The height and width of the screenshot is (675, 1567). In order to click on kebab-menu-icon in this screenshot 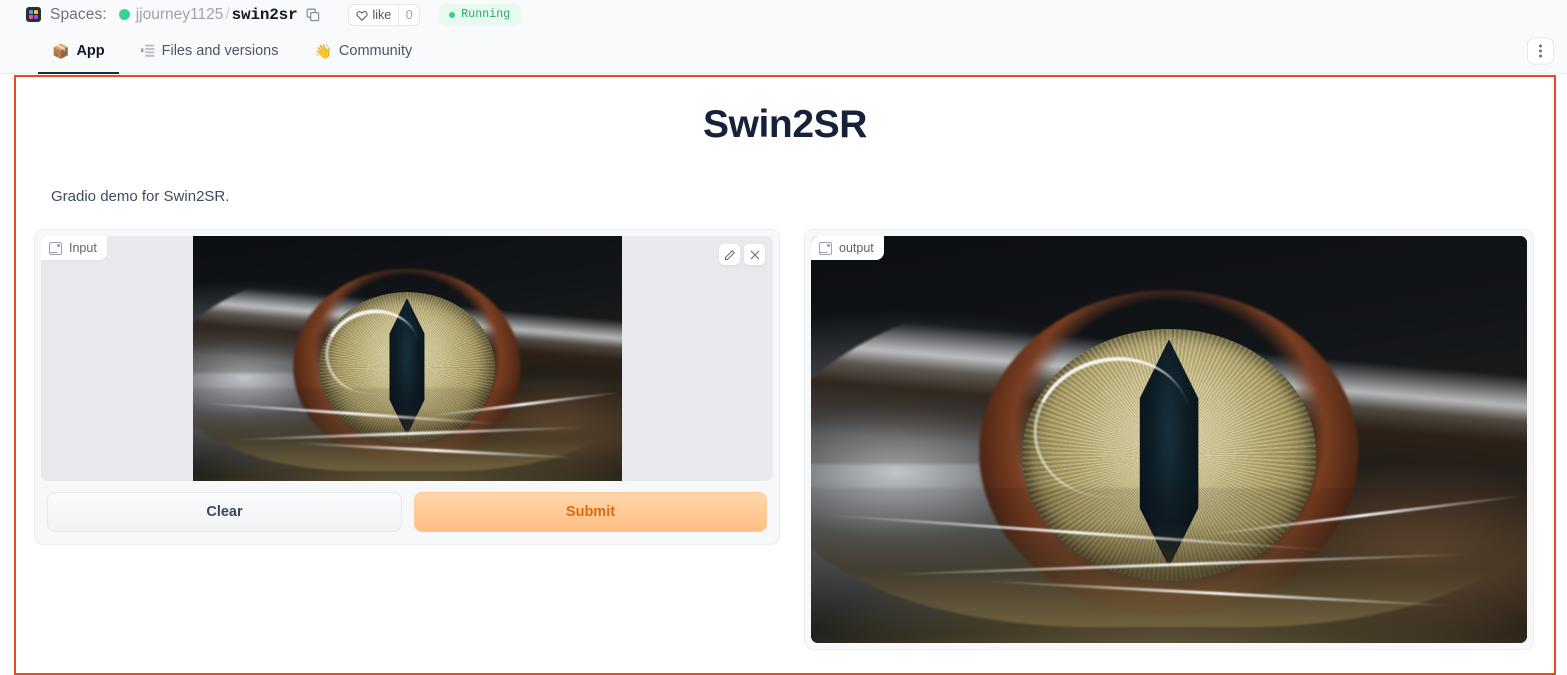, I will do `click(1540, 51)`.